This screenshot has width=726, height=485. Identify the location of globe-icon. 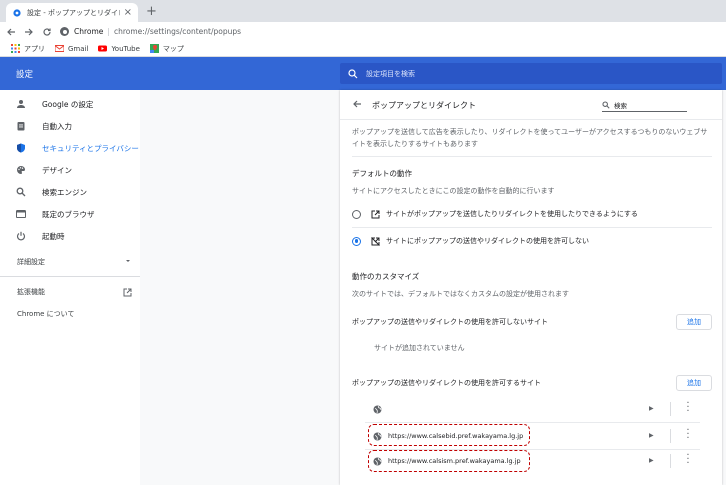
(377, 409).